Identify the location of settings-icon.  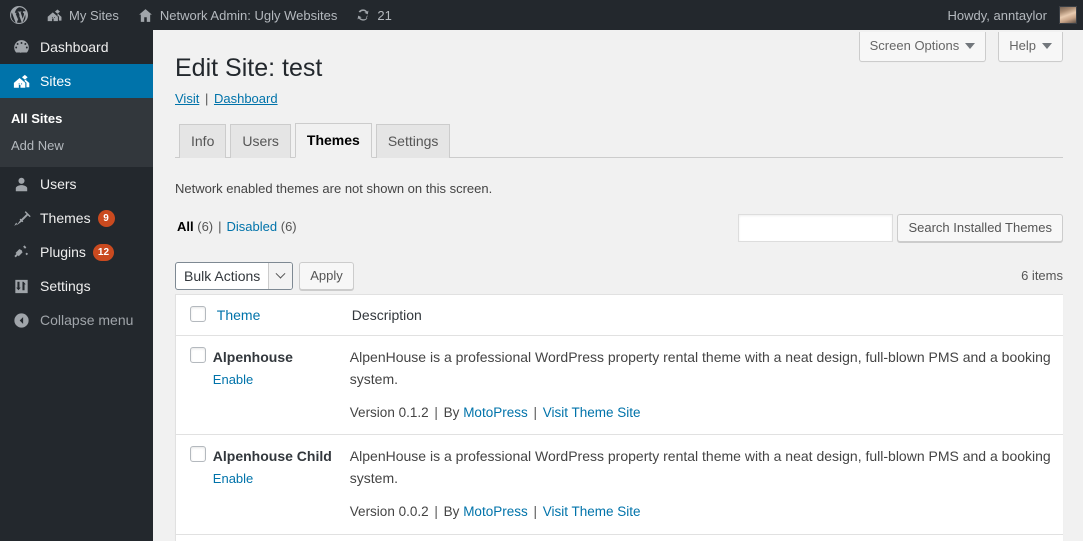
(21, 286).